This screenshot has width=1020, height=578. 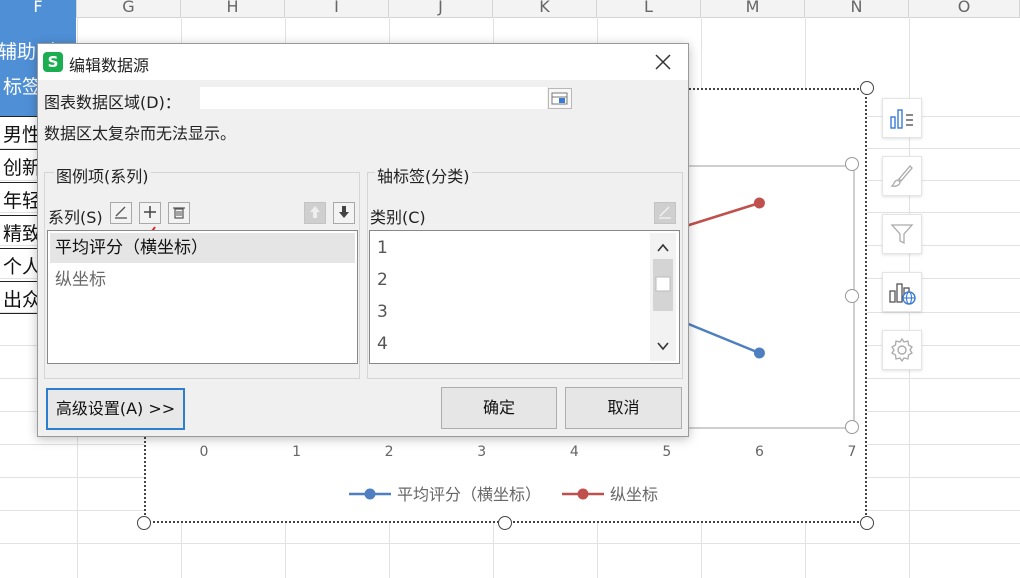 I want to click on arrow-down-icon, so click(x=344, y=212).